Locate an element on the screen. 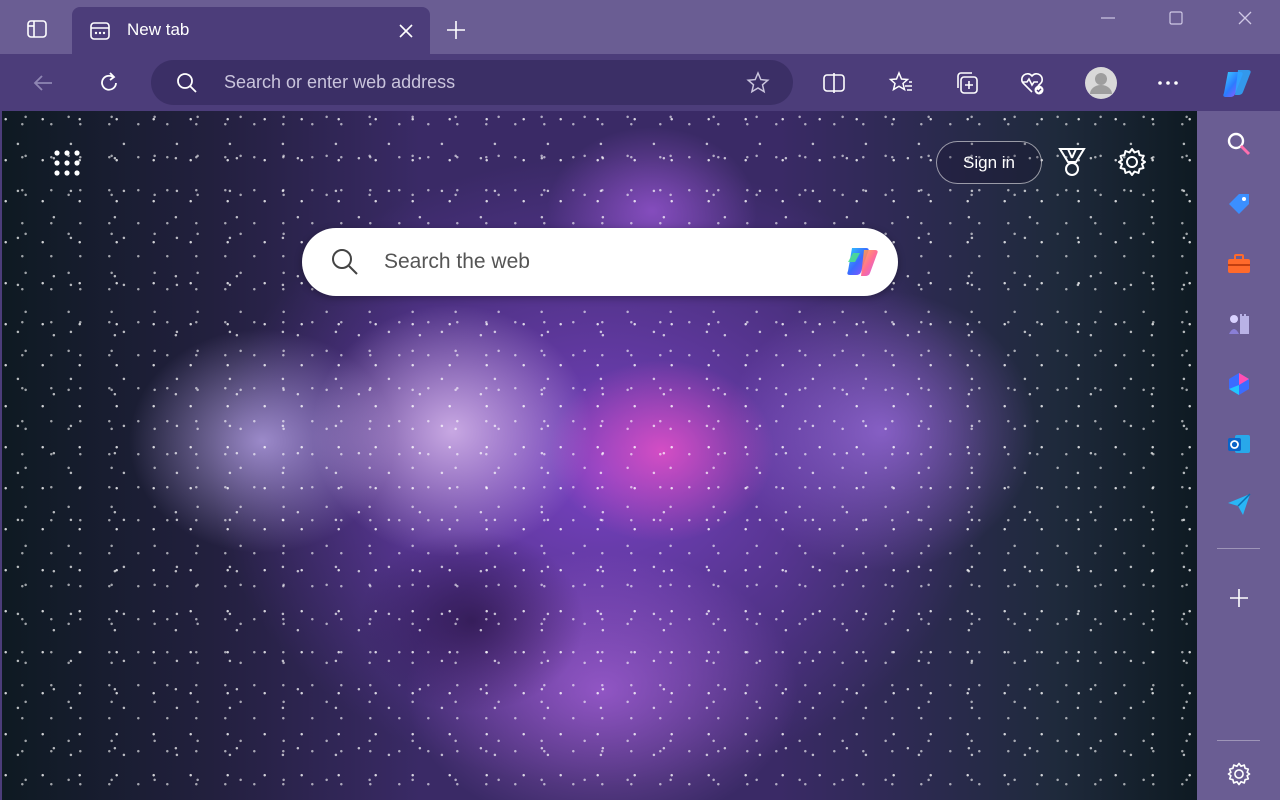 This screenshot has width=1280, height=800. close-tab-button is located at coordinates (406, 31).